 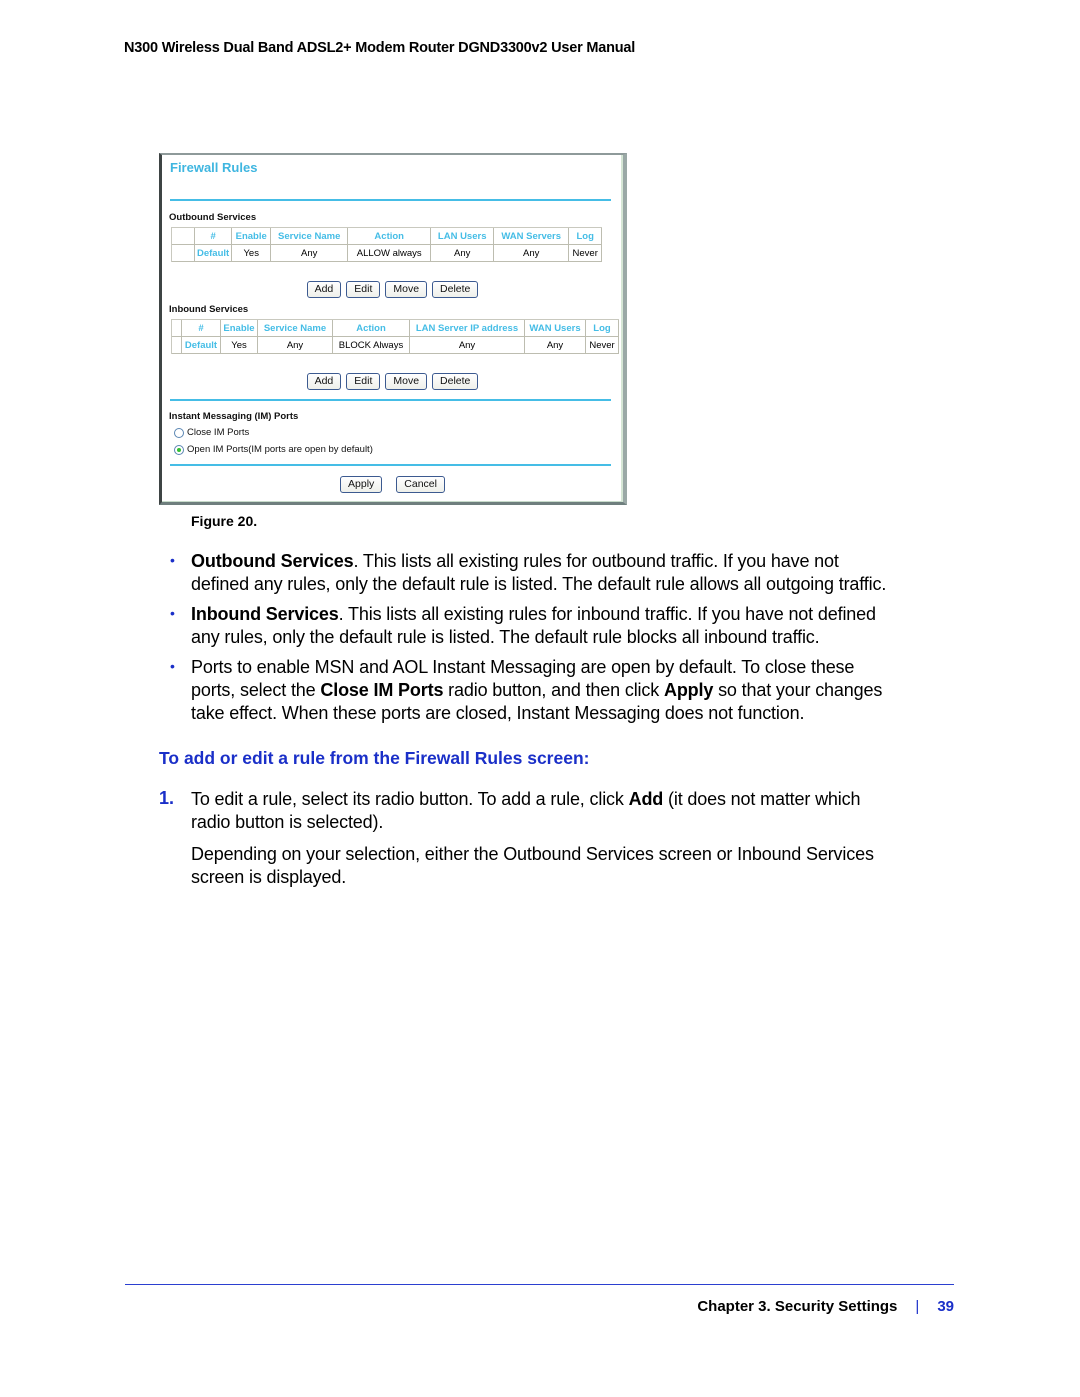 What do you see at coordinates (218, 432) in the screenshot?
I see `close-im-ports-label: Close IM Ports` at bounding box center [218, 432].